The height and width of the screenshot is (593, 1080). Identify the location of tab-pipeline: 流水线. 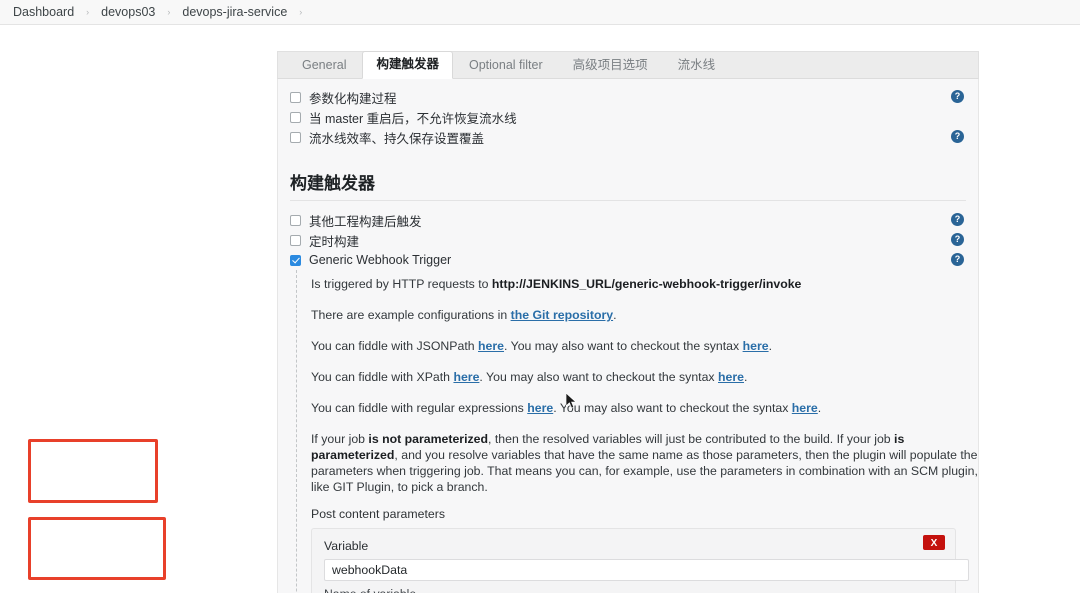
(697, 65).